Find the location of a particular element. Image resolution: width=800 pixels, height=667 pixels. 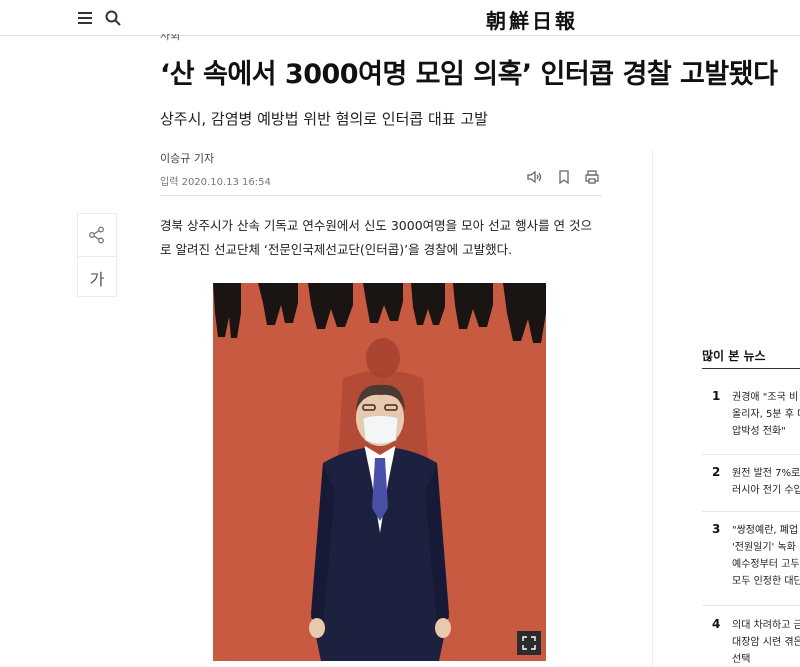

popular-news-text: 권경애 "조국 비 올리자, 5분 후 대 압박성 전화" is located at coordinates (766, 414).